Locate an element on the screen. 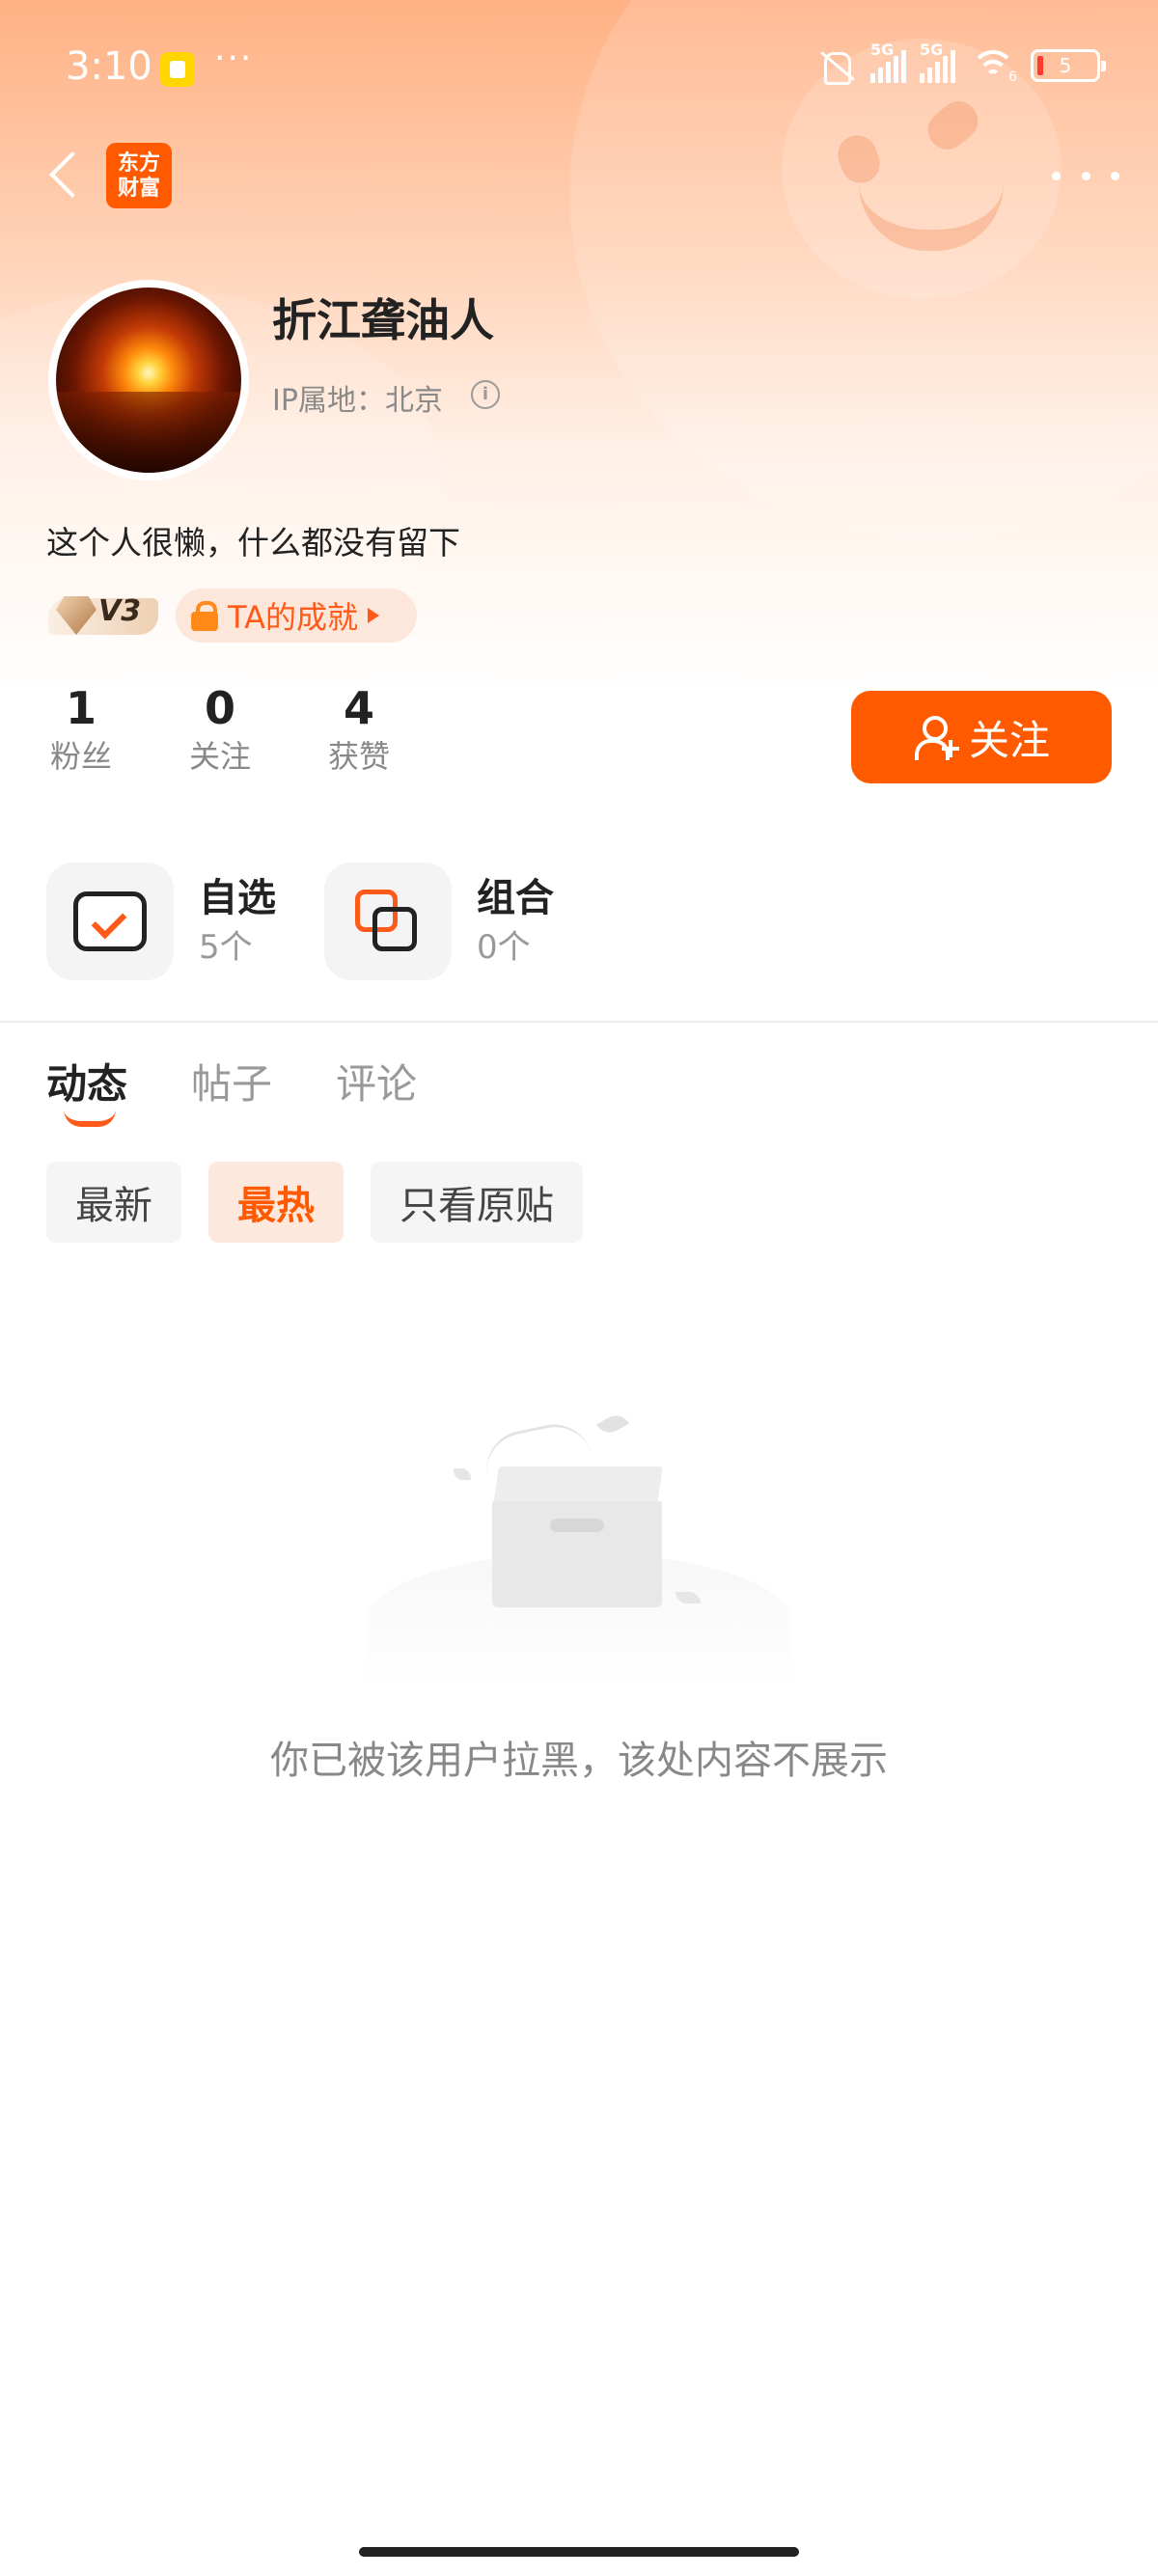 The height and width of the screenshot is (2576, 1158). logo-line-1: 东方 is located at coordinates (138, 163).